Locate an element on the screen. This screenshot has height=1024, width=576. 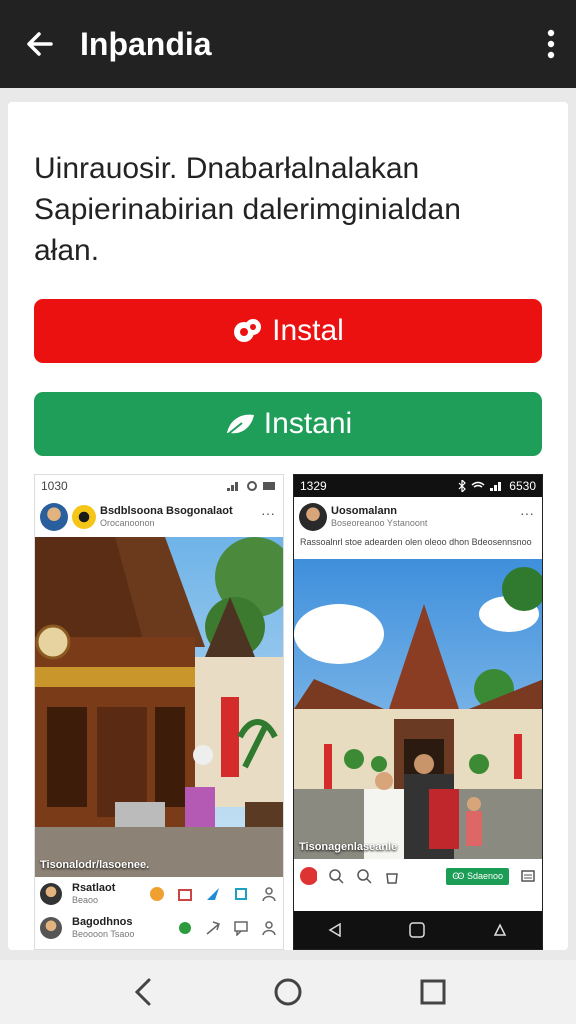
action-button: Ꙭ Sdaenoo is located at coordinates (477, 876).